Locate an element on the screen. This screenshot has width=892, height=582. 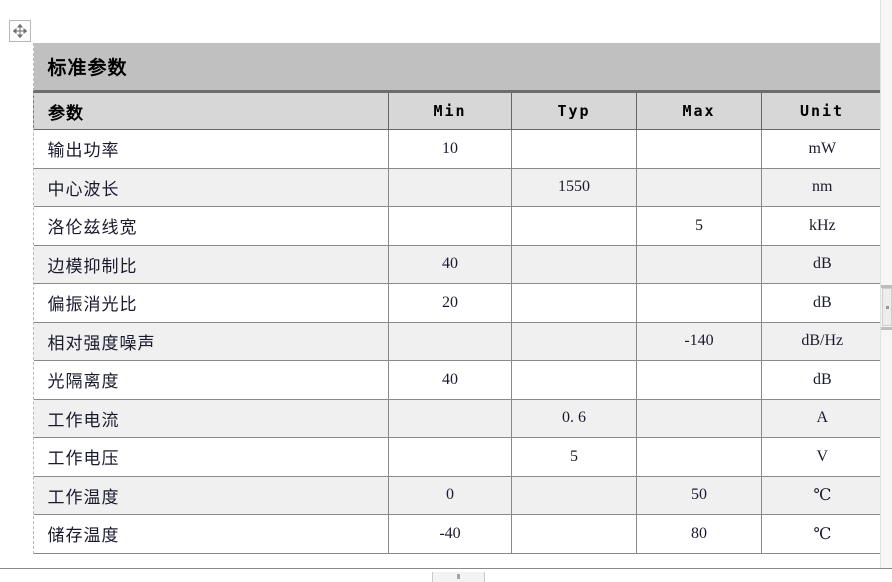
table-row: 工作电流 0. 6 A is located at coordinates (458, 418).